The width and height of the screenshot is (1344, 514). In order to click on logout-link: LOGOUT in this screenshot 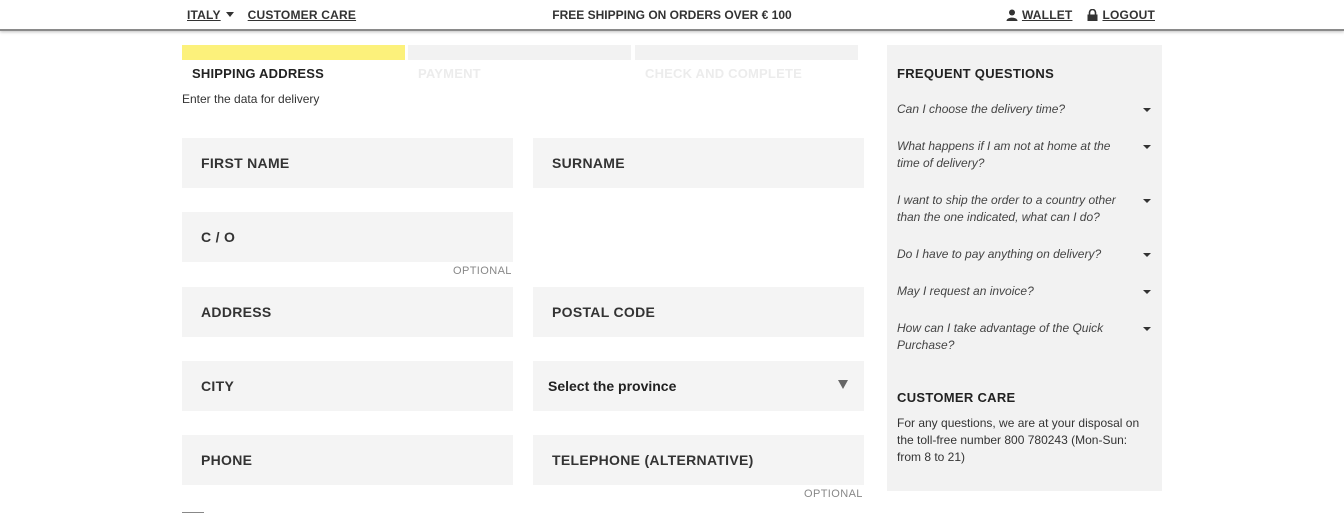, I will do `click(1128, 15)`.